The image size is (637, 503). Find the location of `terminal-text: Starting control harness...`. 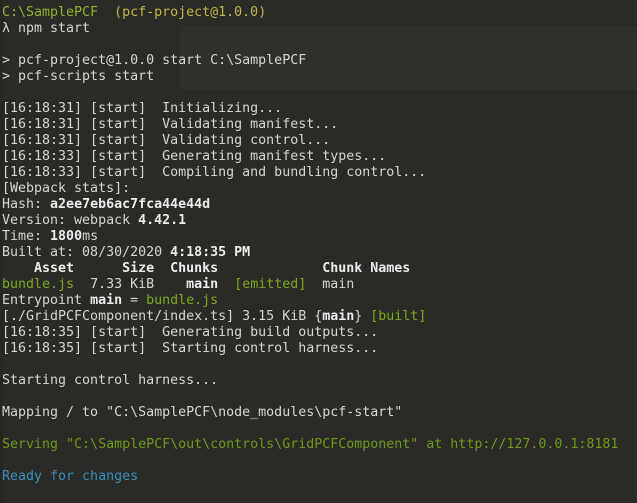

terminal-text: Starting control harness... is located at coordinates (110, 380).